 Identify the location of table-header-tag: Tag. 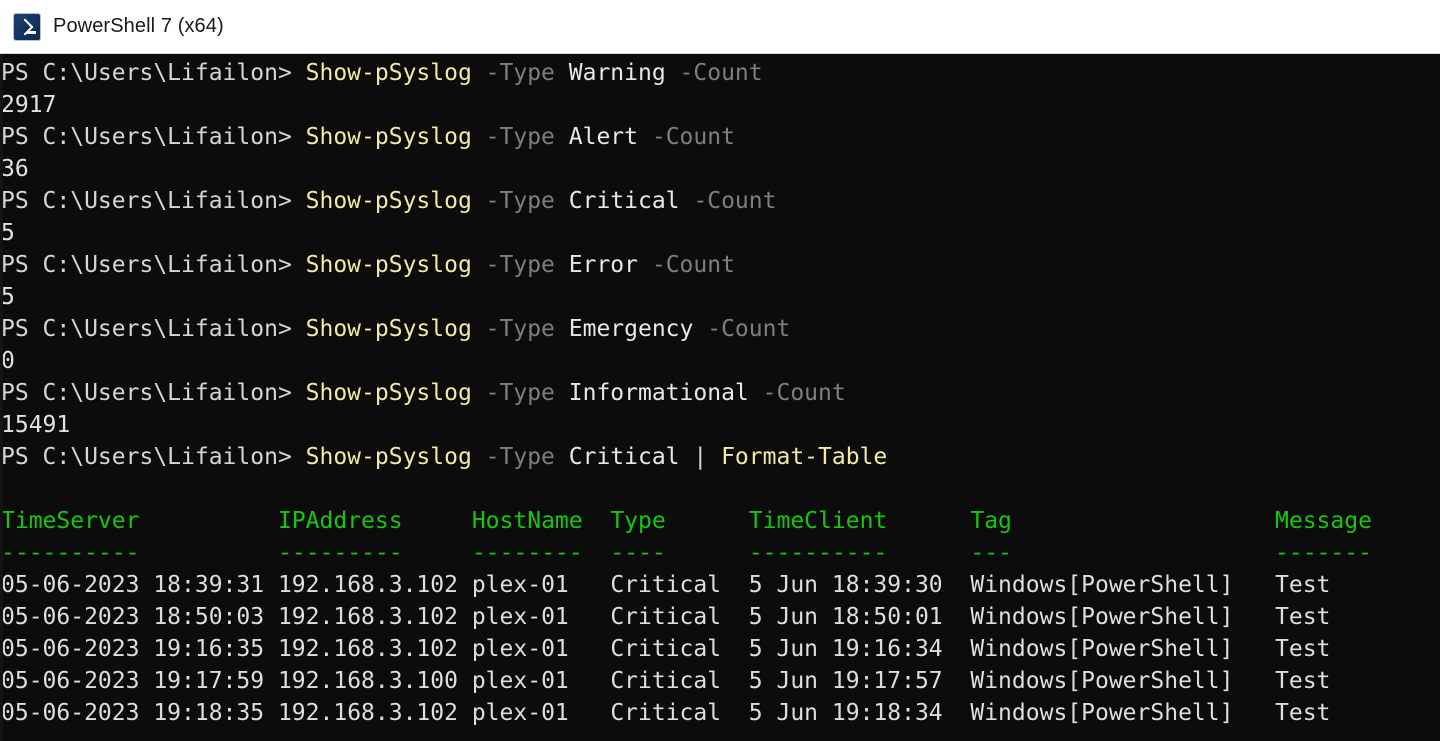
(1122, 521).